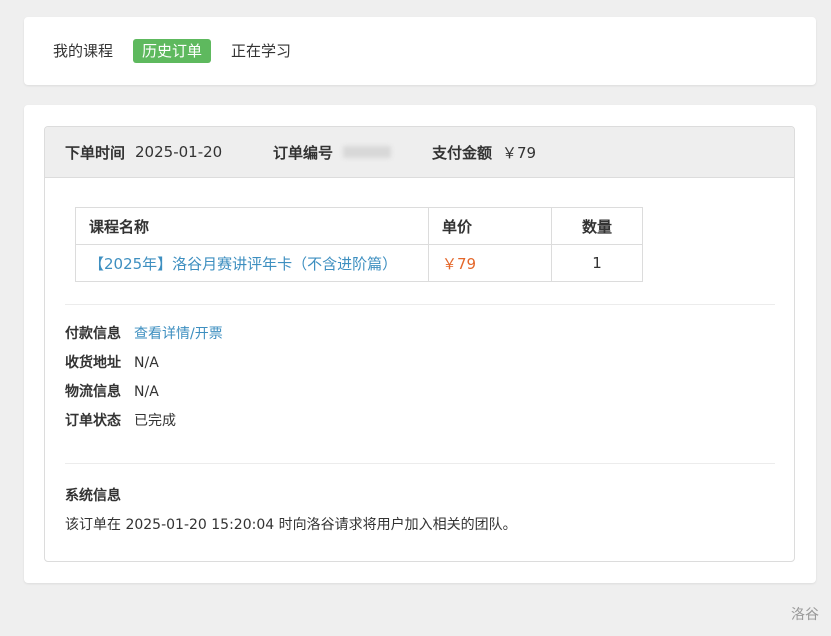 This screenshot has height=636, width=831. I want to click on system-info-title: 系统信息, so click(93, 496).